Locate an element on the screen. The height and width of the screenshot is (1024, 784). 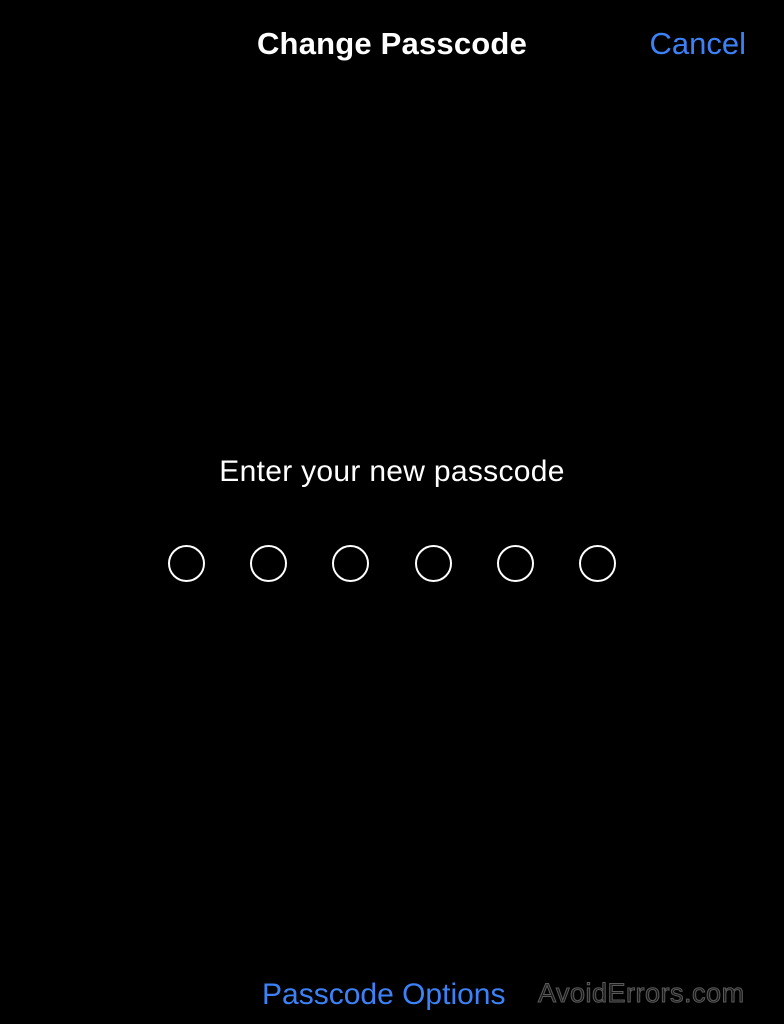
passcode-prompt: Enter your new passcode is located at coordinates (392, 471).